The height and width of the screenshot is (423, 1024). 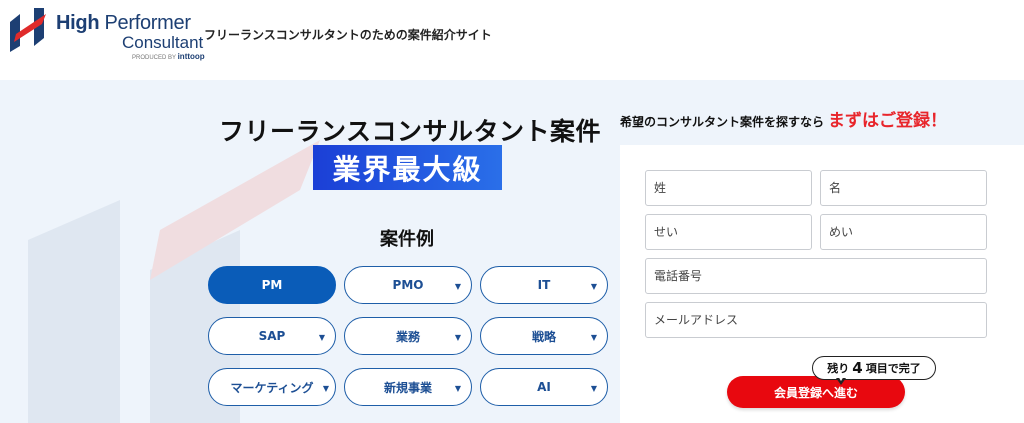 I want to click on chip-strategy: 戦略 ▼, so click(x=544, y=336).